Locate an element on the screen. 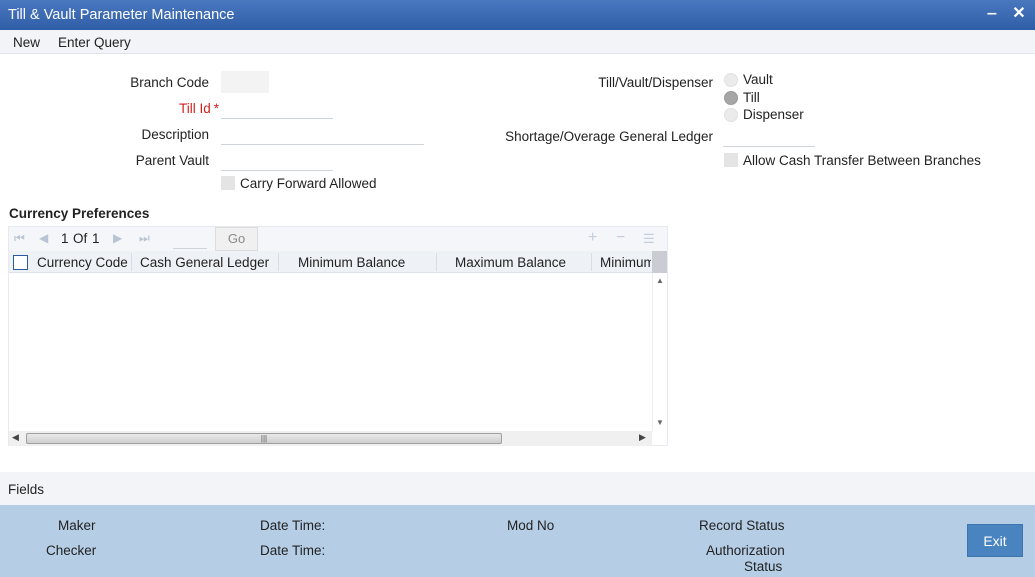  till-id-label: Till Id * is located at coordinates (199, 108).